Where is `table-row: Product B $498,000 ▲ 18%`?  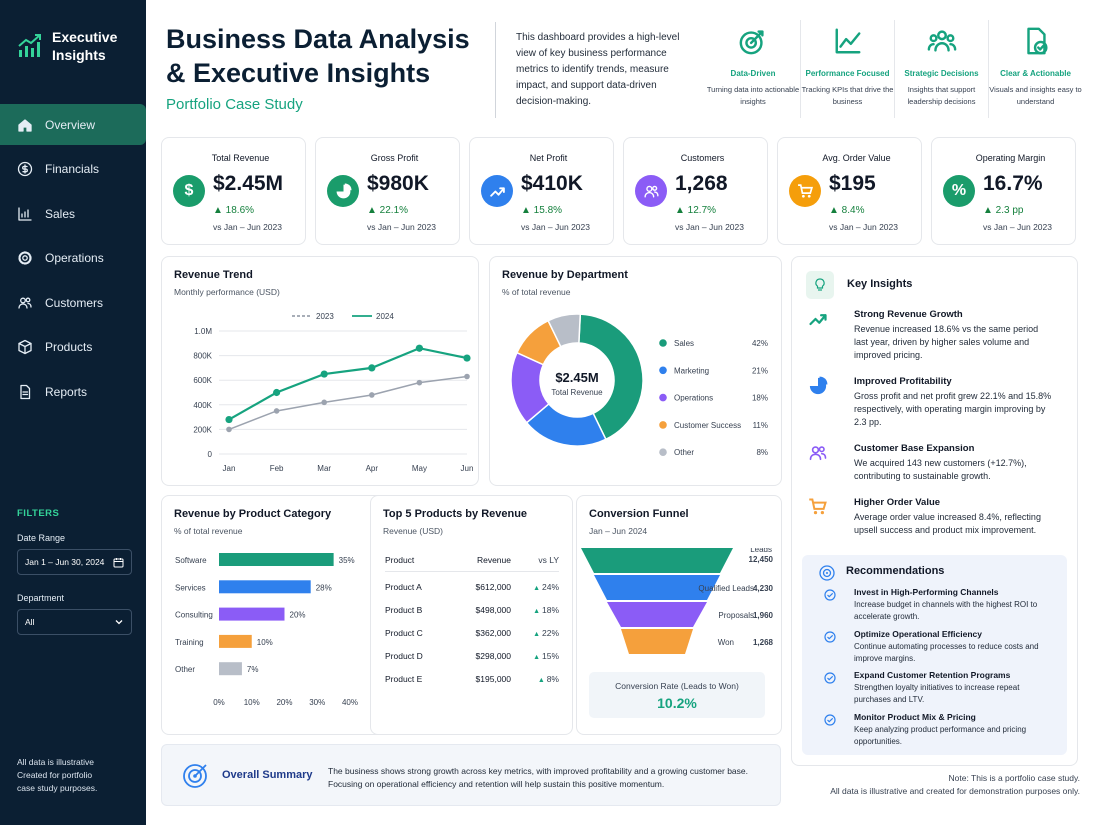
table-row: Product B $498,000 ▲ 18% is located at coordinates (472, 609).